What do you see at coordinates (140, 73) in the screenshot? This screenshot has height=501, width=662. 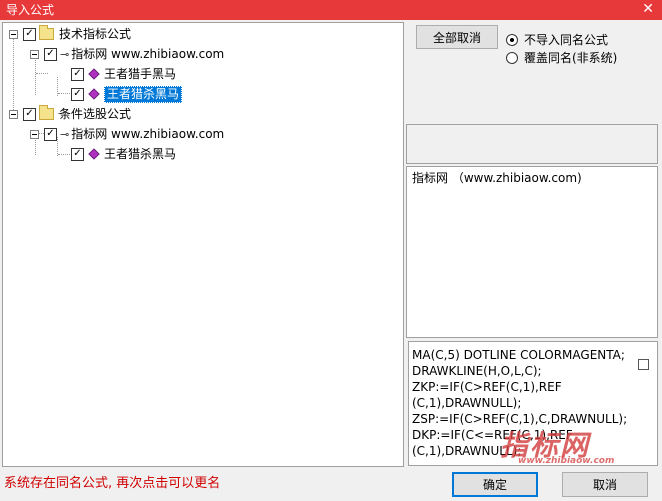 I see `tree-node-label: 王者猎手黑马` at bounding box center [140, 73].